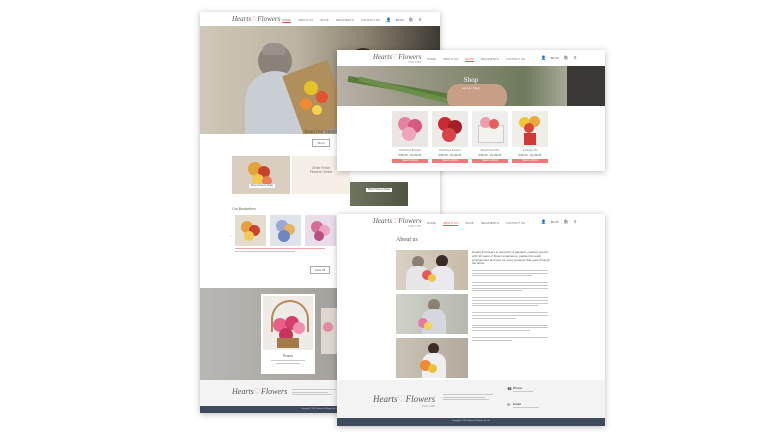 Image resolution: width=768 pixels, height=432 pixels. What do you see at coordinates (530, 155) in the screenshot?
I see `product-price-4: R400.00 – R1,350.00` at bounding box center [530, 155].